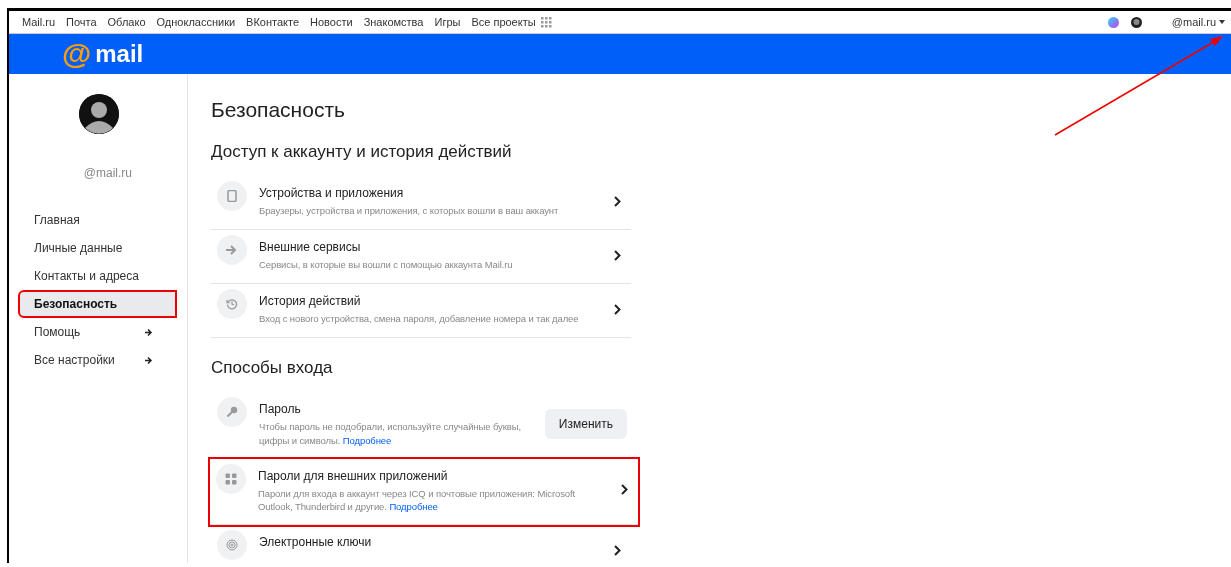  What do you see at coordinates (273, 22) in the screenshot?
I see `nav-link: ВКонтакте` at bounding box center [273, 22].